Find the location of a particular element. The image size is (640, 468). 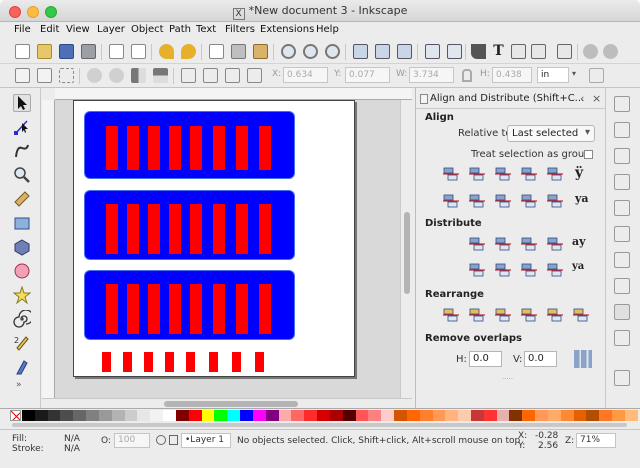

copy-icon is located at coordinates (216, 51).